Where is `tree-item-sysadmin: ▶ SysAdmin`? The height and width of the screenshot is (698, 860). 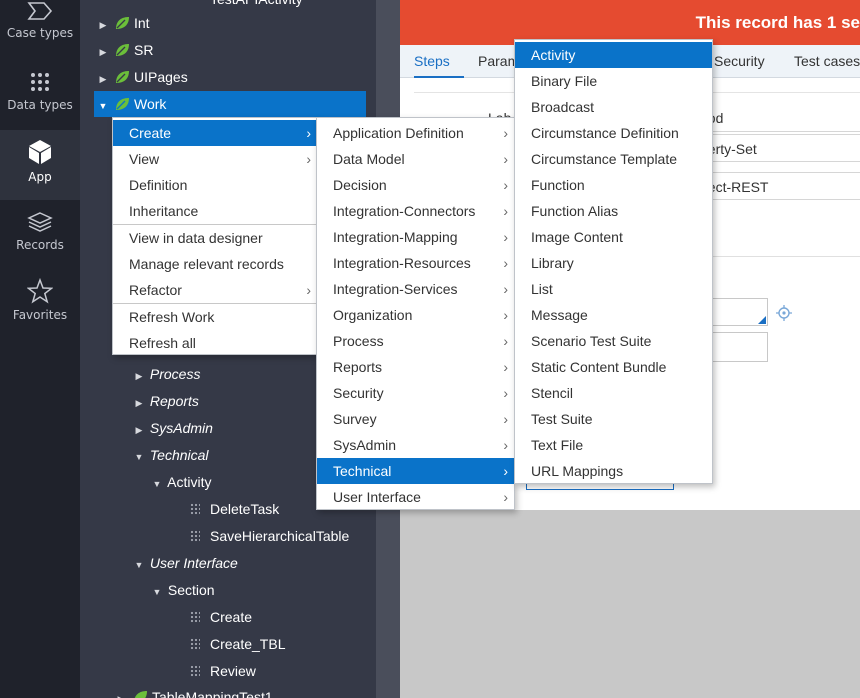 tree-item-sysadmin: ▶ SysAdmin is located at coordinates (172, 428).